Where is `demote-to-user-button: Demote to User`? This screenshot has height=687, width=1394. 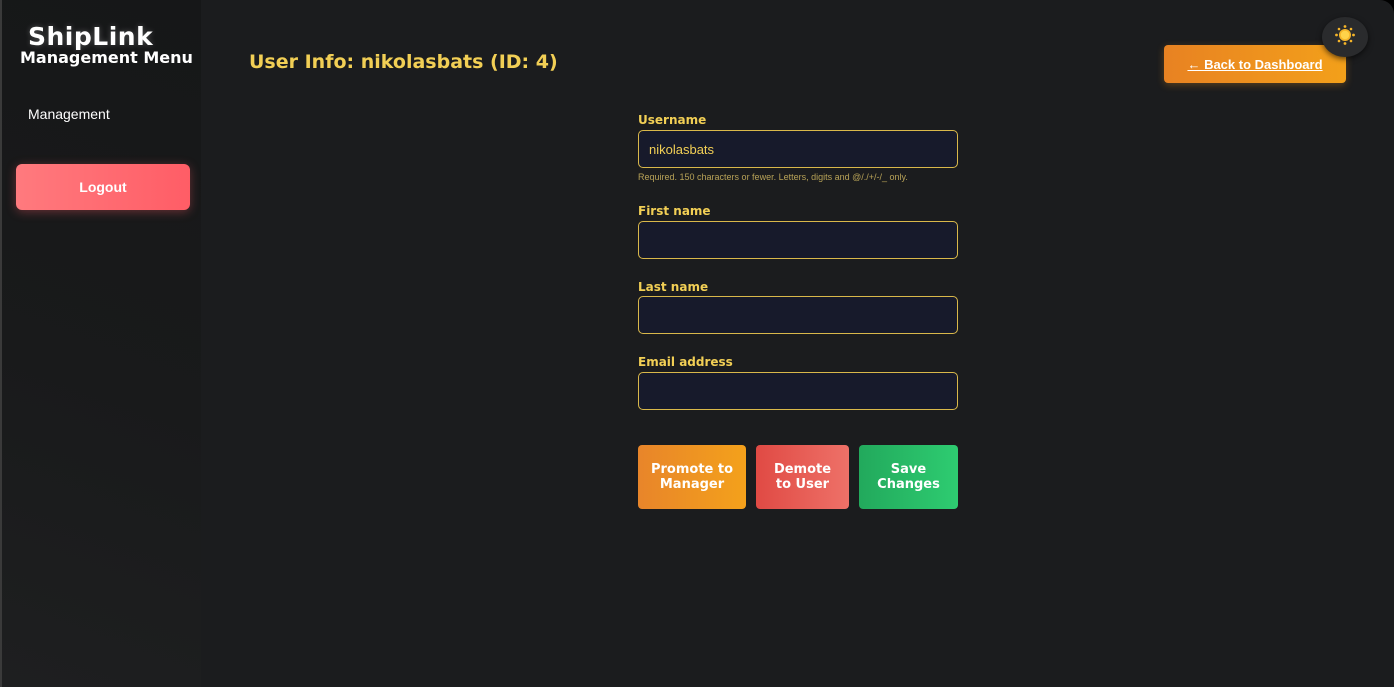
demote-to-user-button: Demote to User is located at coordinates (802, 477).